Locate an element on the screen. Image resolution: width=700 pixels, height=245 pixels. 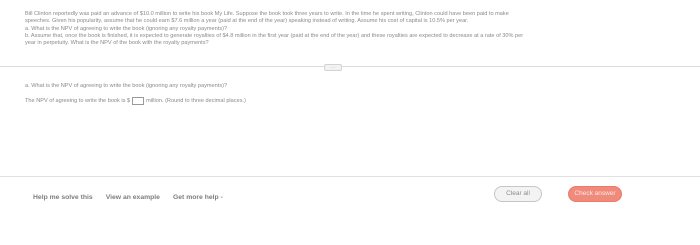
clear-all-button: Clear all is located at coordinates (518, 194).